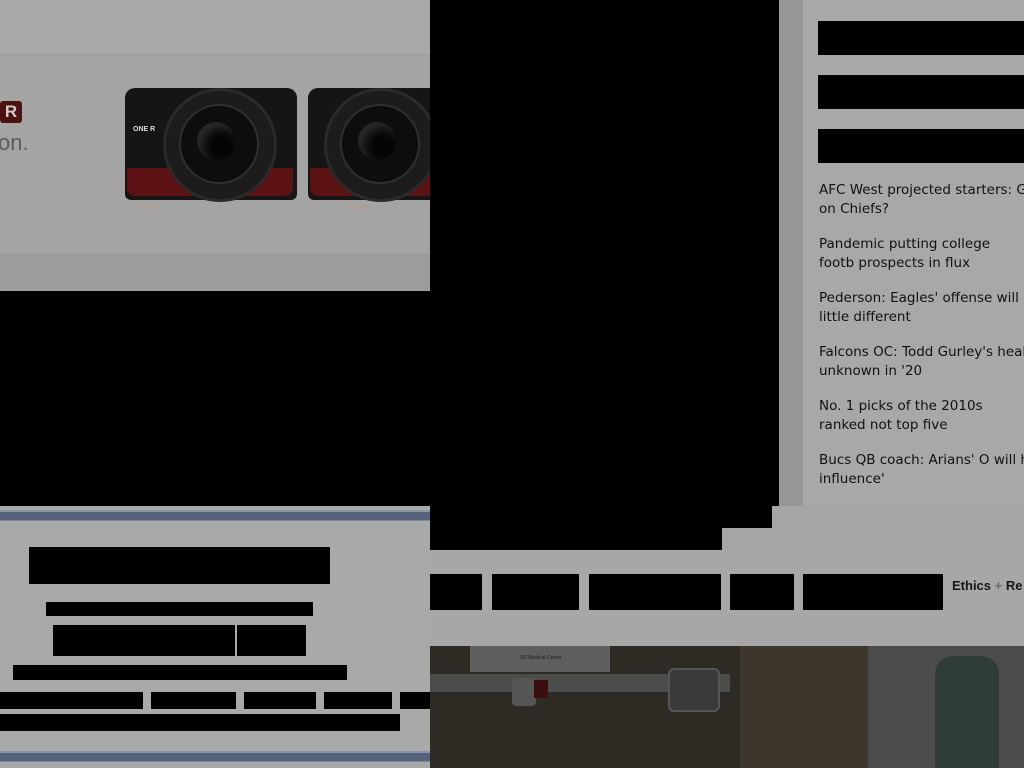 The image size is (1024, 768). I want to click on photo-sign: SR Medical Center, so click(540, 659).